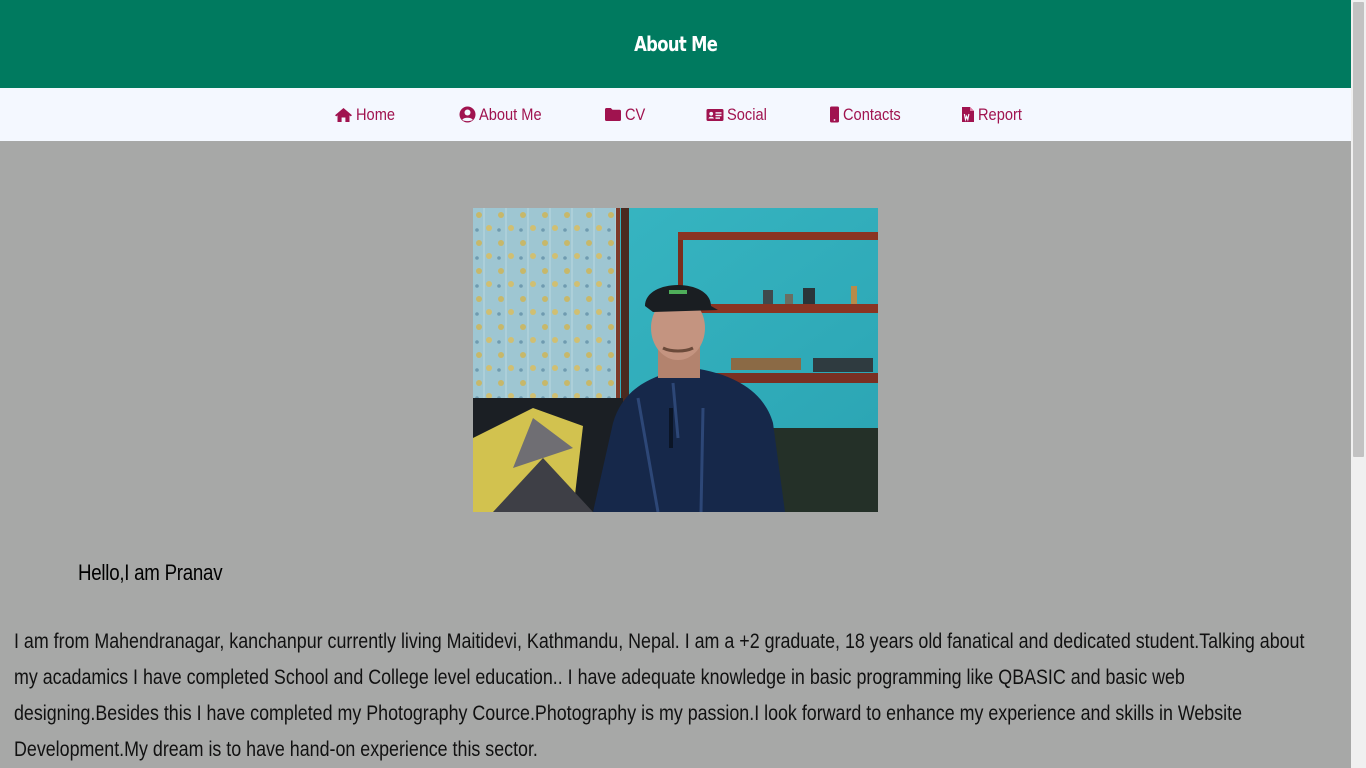 This screenshot has height=768, width=1366. What do you see at coordinates (968, 114) in the screenshot?
I see `word-document-icon` at bounding box center [968, 114].